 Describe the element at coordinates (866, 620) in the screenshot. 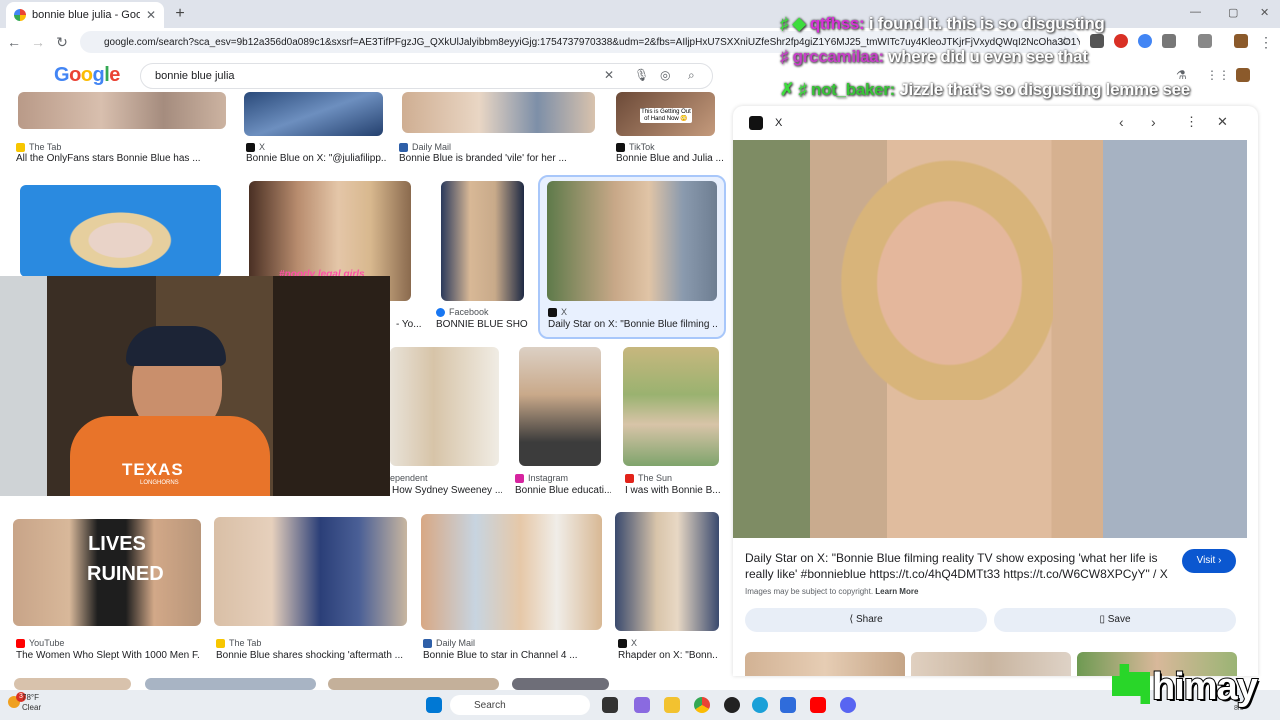

I see `share-button: ⟨ Share` at that location.